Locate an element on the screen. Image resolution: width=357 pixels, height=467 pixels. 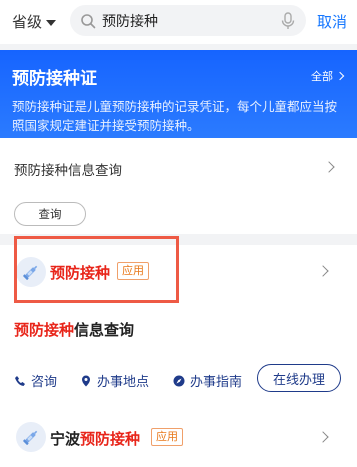
compass-icon is located at coordinates (179, 380).